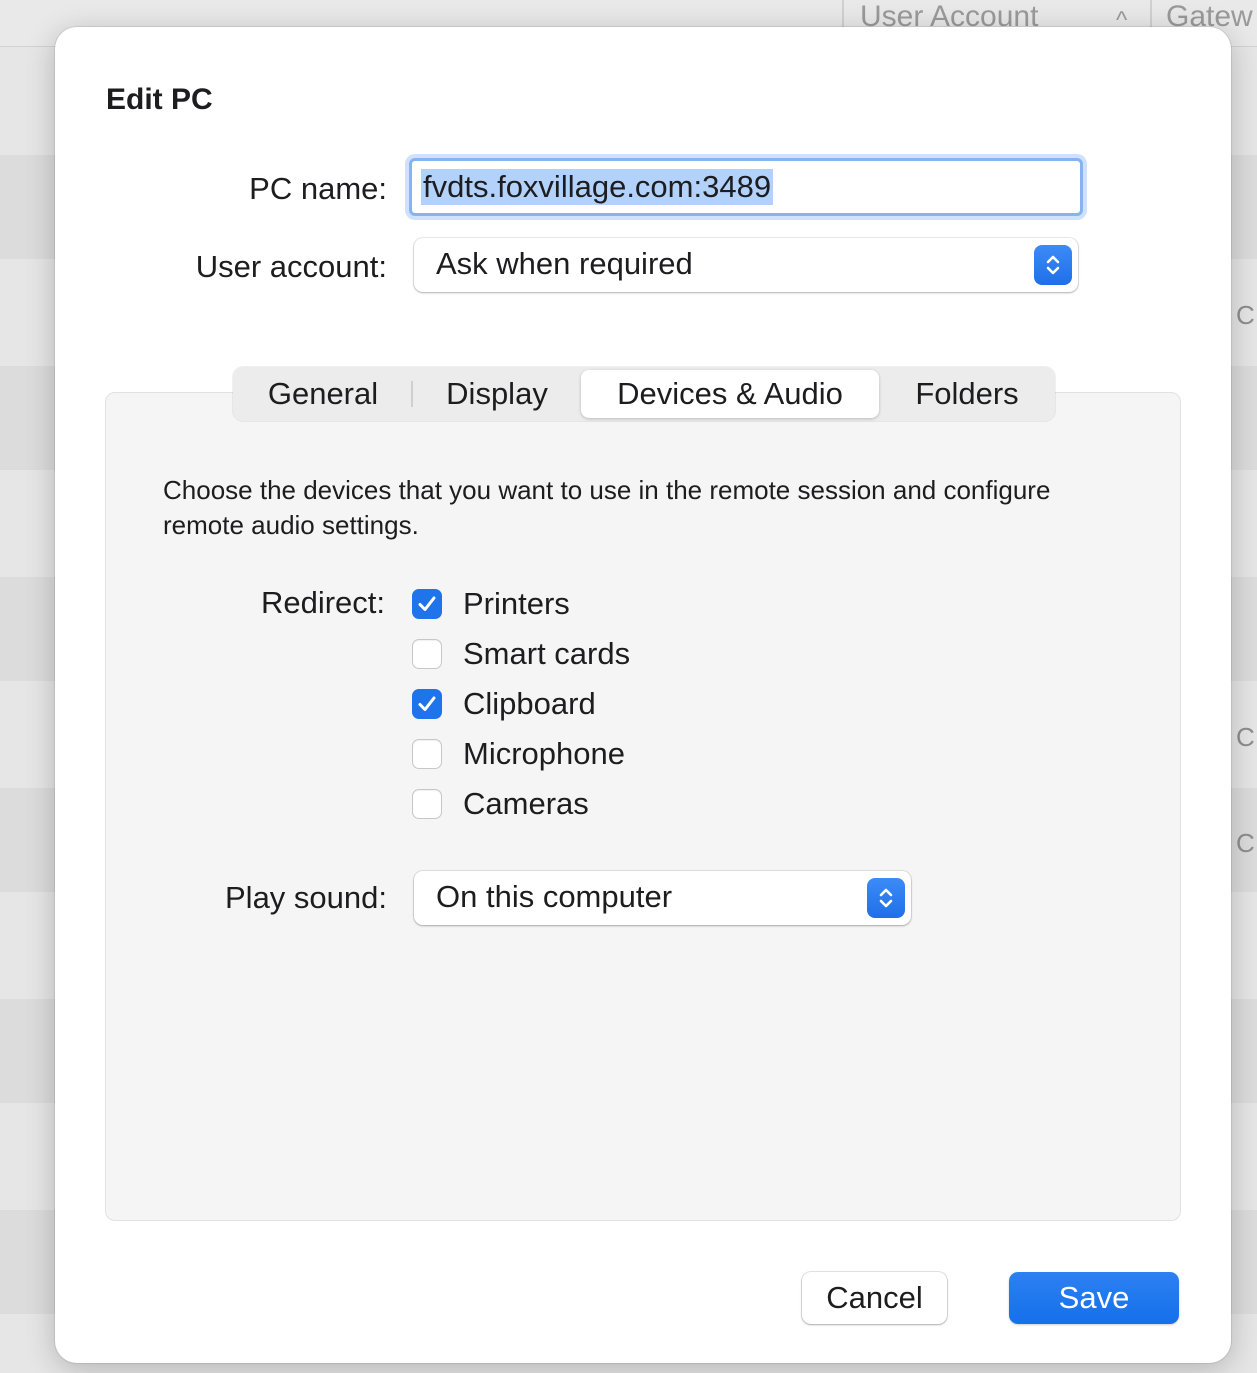 This screenshot has width=1257, height=1373. Describe the element at coordinates (967, 394) in the screenshot. I see `tab-folders: Folders` at that location.